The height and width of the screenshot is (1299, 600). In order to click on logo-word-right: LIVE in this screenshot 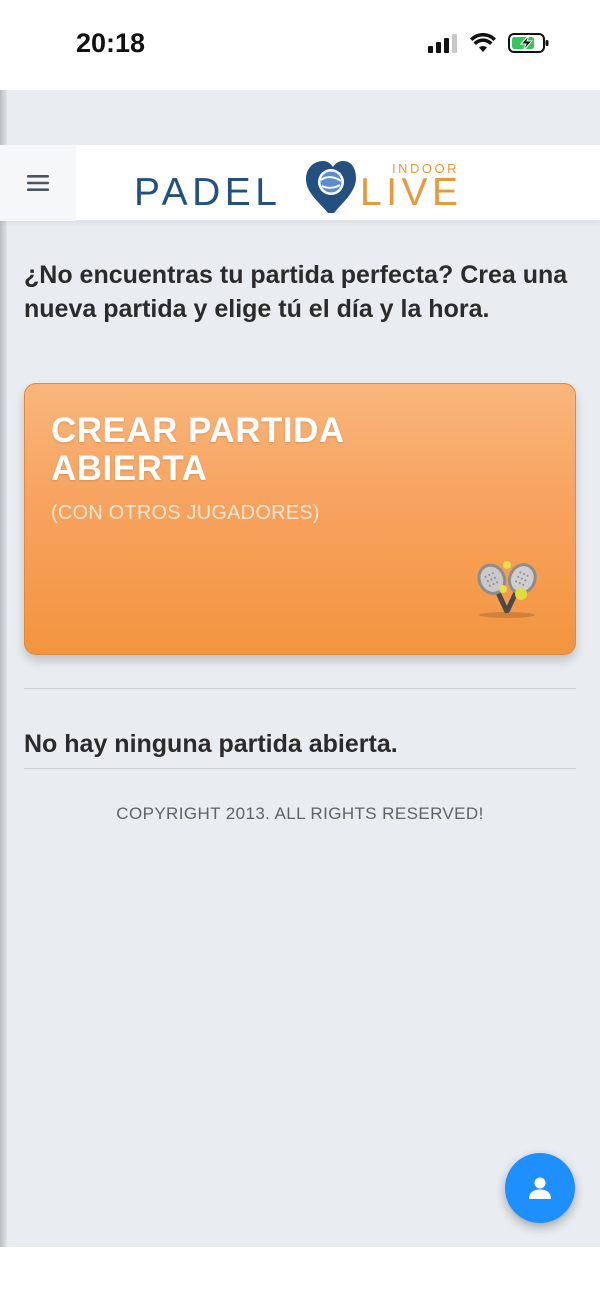, I will do `click(411, 192)`.